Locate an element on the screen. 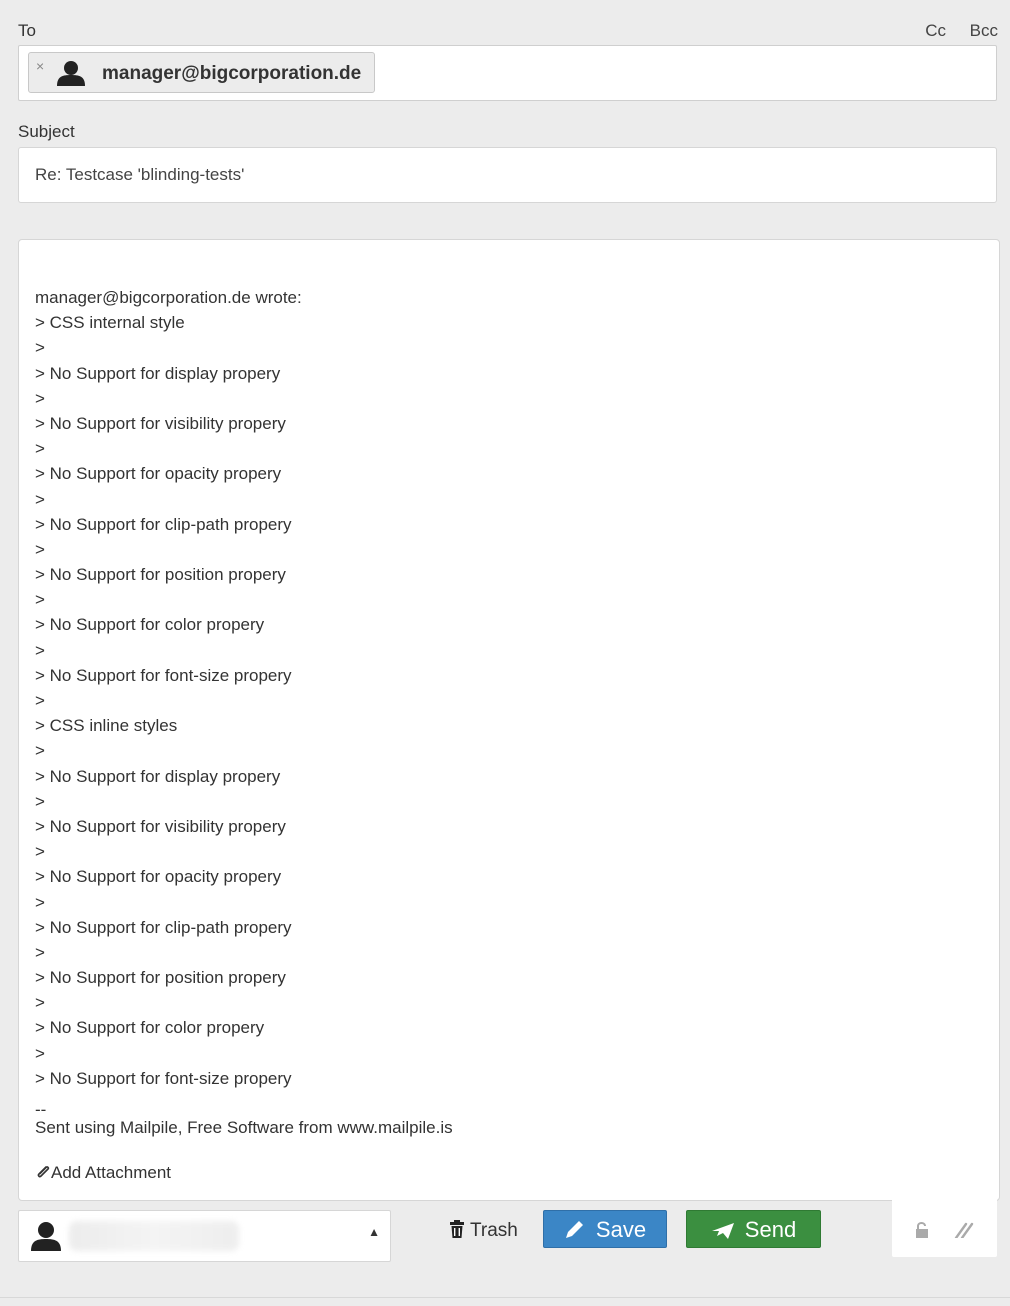 The height and width of the screenshot is (1306, 1010). caret-up-icon: ▲ is located at coordinates (374, 1232).